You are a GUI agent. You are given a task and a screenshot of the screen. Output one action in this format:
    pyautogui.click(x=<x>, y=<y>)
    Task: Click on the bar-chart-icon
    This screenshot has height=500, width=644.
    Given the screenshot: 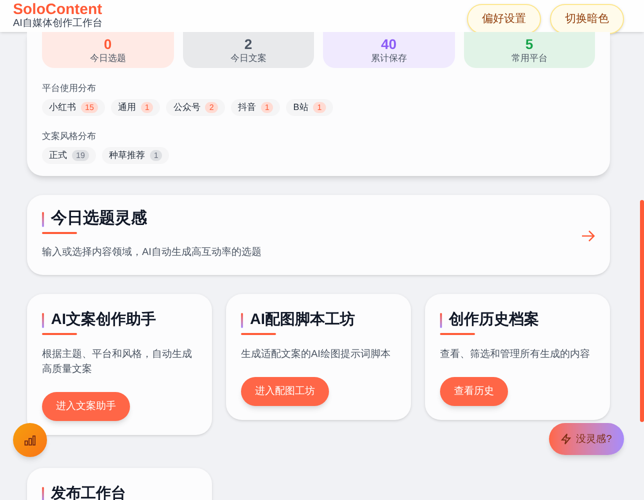 What is the action you would take?
    pyautogui.click(x=30, y=440)
    